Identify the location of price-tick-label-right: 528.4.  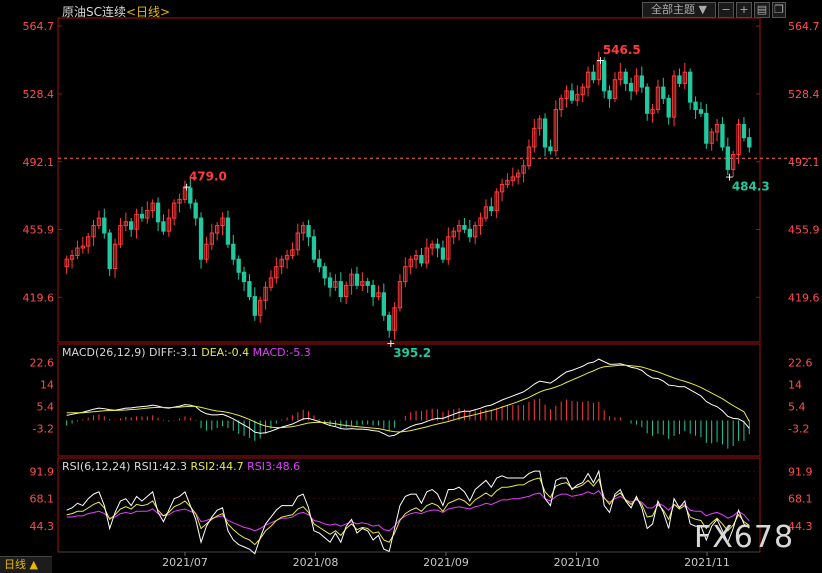
(804, 94).